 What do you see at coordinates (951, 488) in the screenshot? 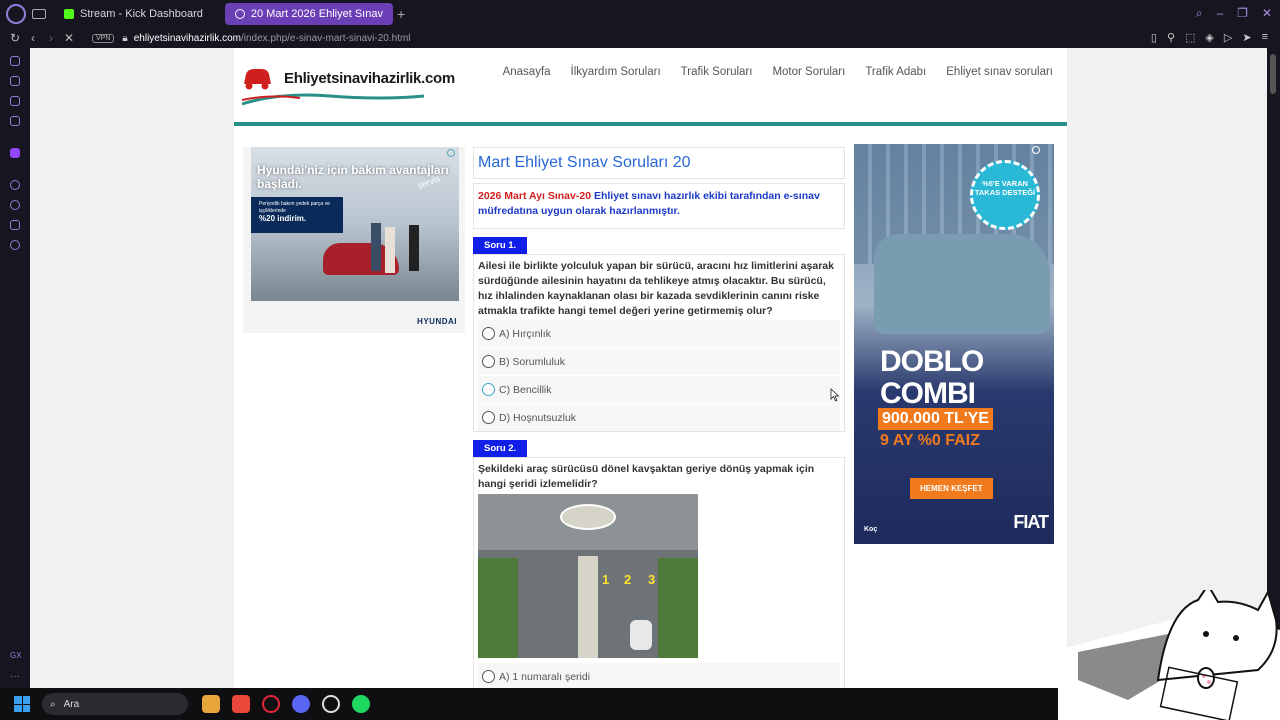
I see `ad-cta-button: HEMEN KEŞFET` at bounding box center [951, 488].